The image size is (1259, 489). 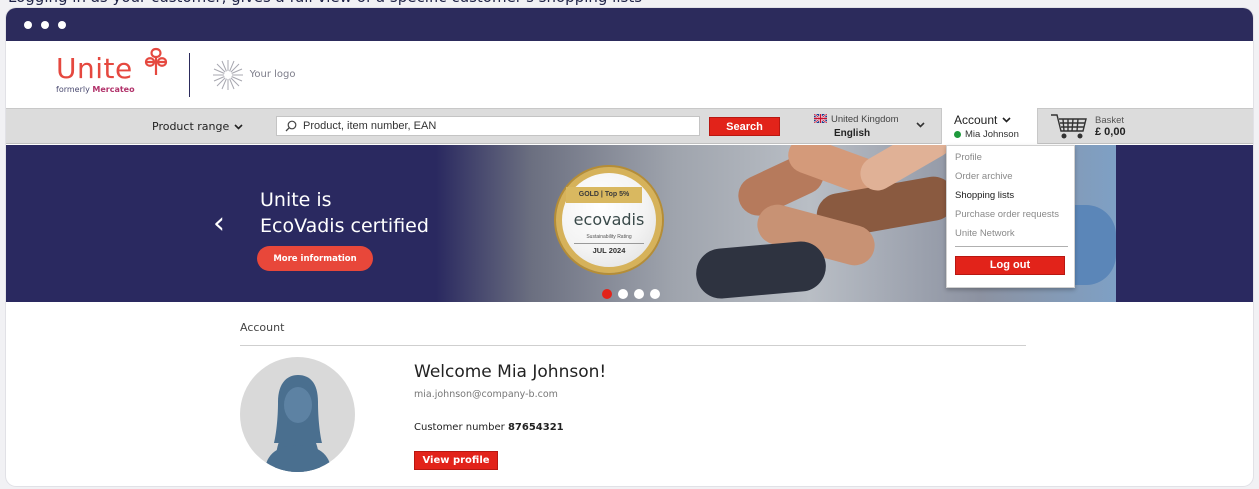 What do you see at coordinates (957, 134) in the screenshot?
I see `online-status-icon` at bounding box center [957, 134].